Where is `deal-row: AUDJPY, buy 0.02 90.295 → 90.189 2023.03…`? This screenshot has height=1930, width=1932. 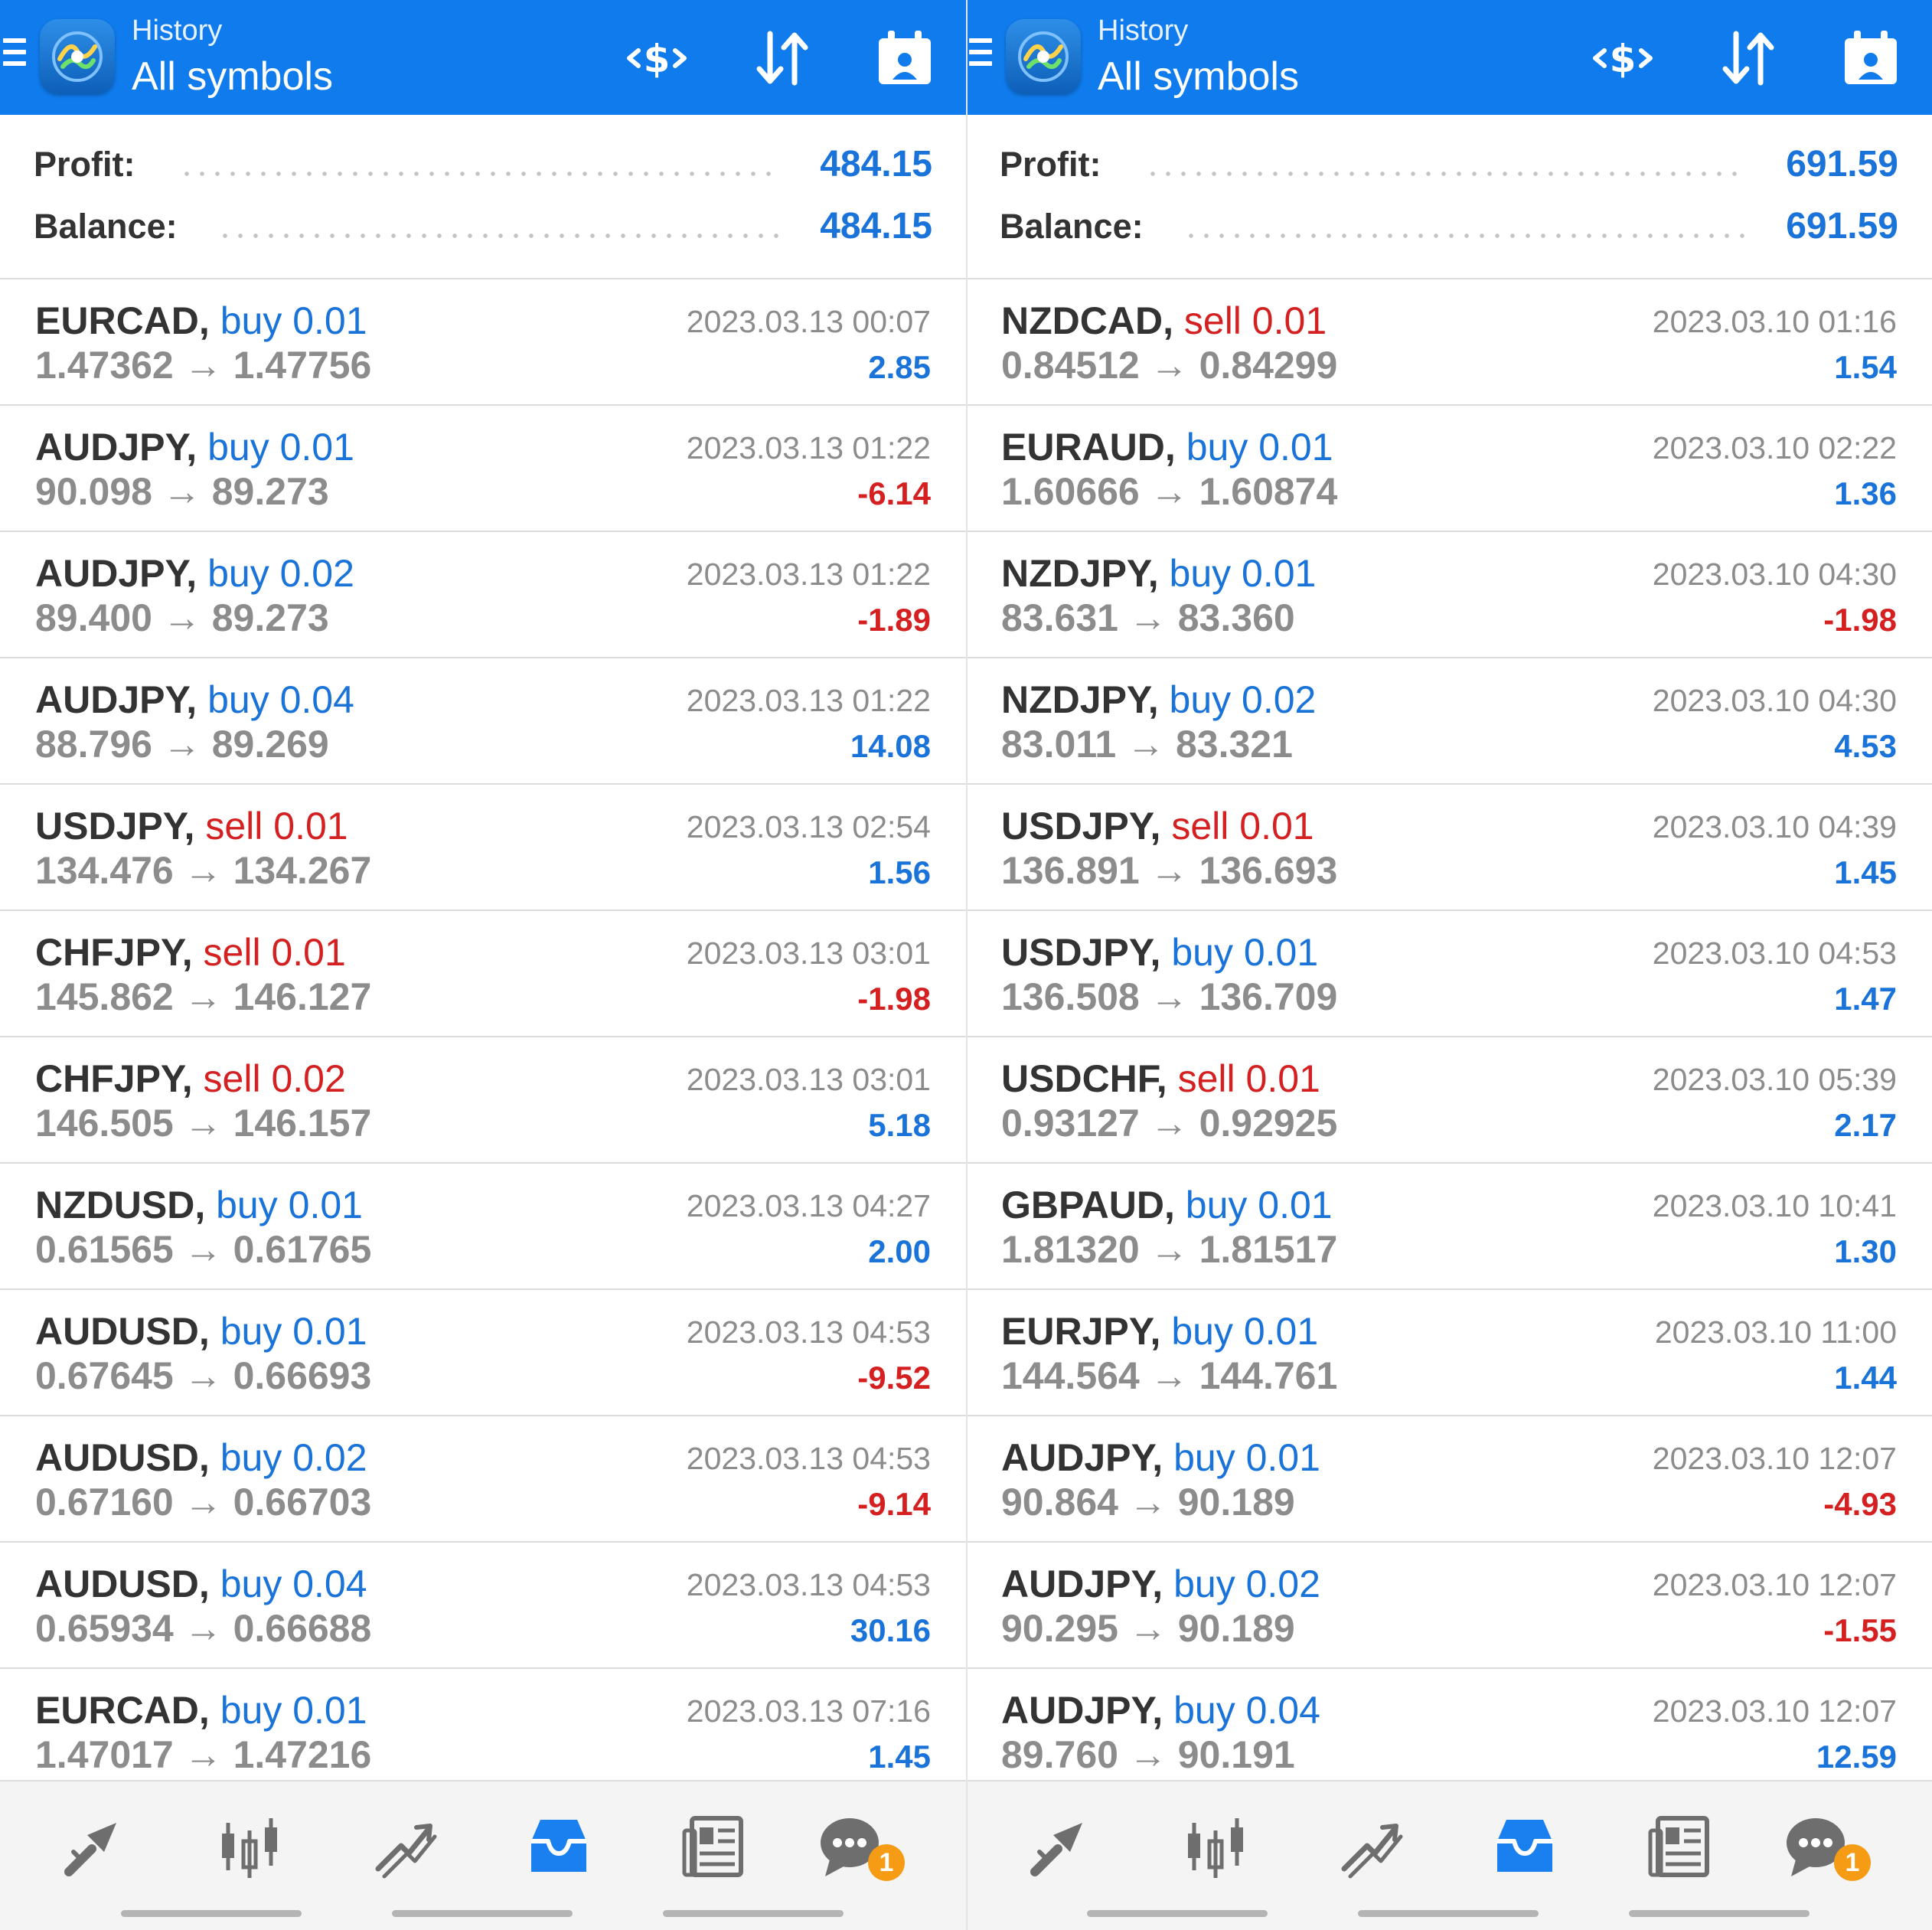 deal-row: AUDJPY, buy 0.02 90.295 → 90.189 2023.03… is located at coordinates (1449, 1606).